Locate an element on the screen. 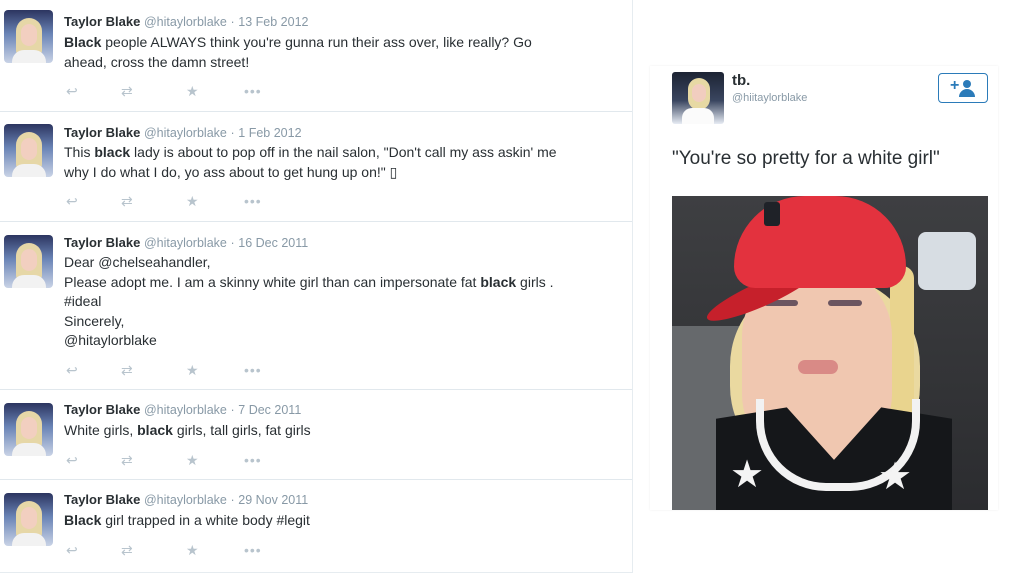  tweet-date: 29 Nov 2011 is located at coordinates (273, 500).